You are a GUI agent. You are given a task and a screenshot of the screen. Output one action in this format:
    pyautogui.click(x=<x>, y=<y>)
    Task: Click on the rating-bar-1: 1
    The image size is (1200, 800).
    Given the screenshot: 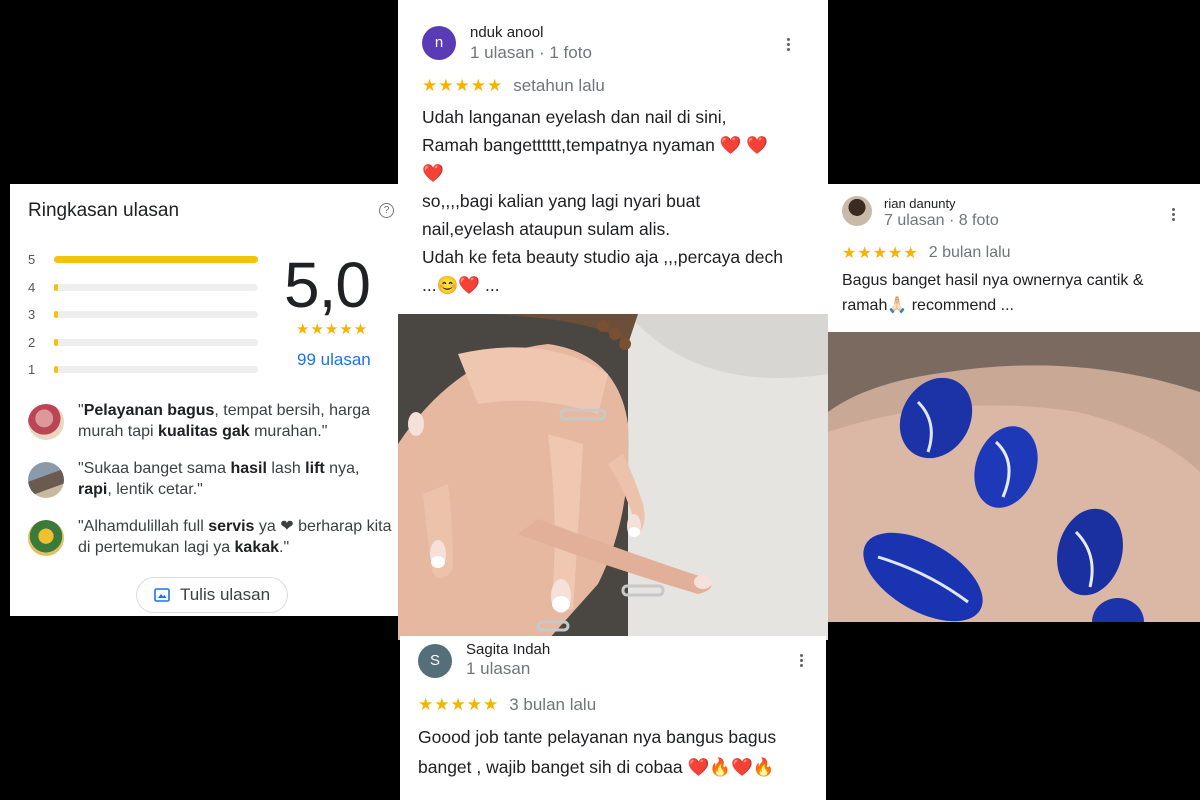 What is the action you would take?
    pyautogui.click(x=143, y=370)
    